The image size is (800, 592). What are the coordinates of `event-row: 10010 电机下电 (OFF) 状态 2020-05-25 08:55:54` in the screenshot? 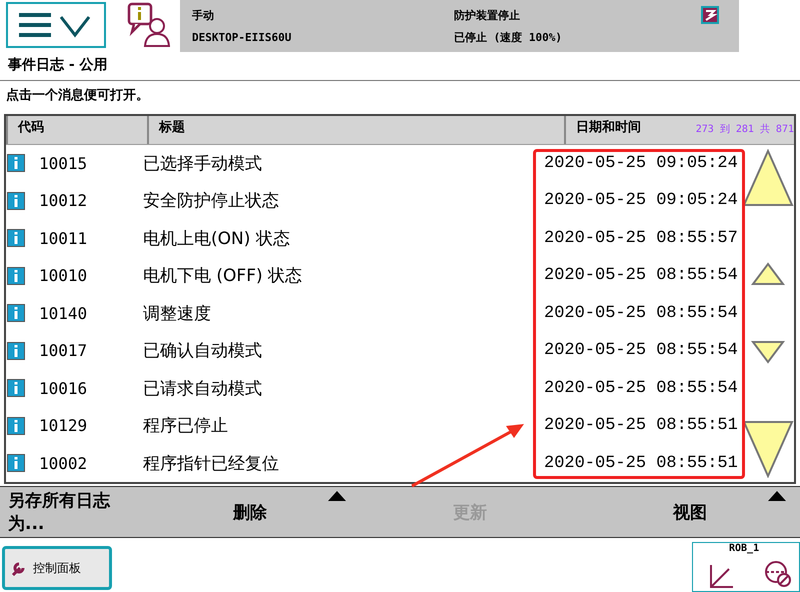 It's located at (374, 275).